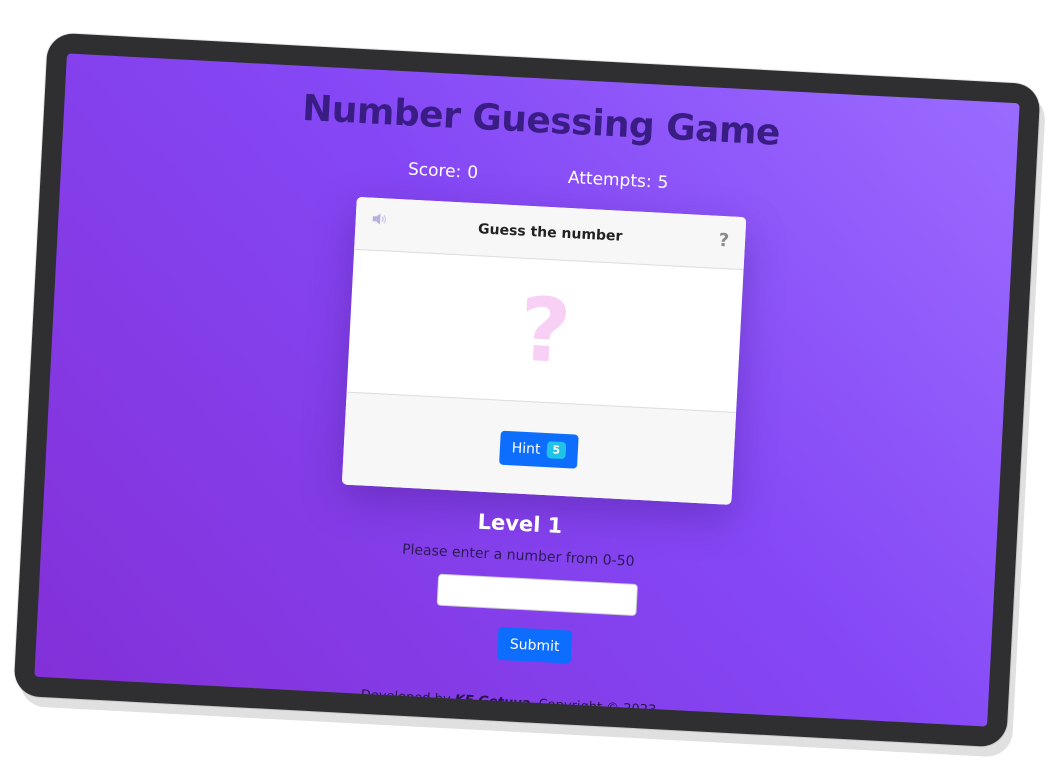 The height and width of the screenshot is (774, 1051). Describe the element at coordinates (556, 450) in the screenshot. I see `hint-count-badge: 5` at that location.